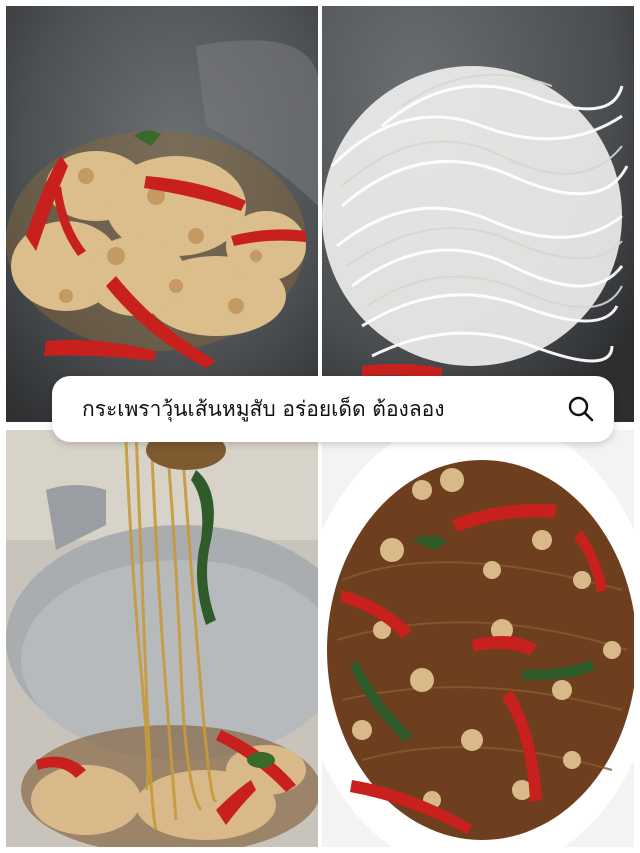 This screenshot has width=640, height=853. What do you see at coordinates (581, 409) in the screenshot?
I see `search-icon` at bounding box center [581, 409].